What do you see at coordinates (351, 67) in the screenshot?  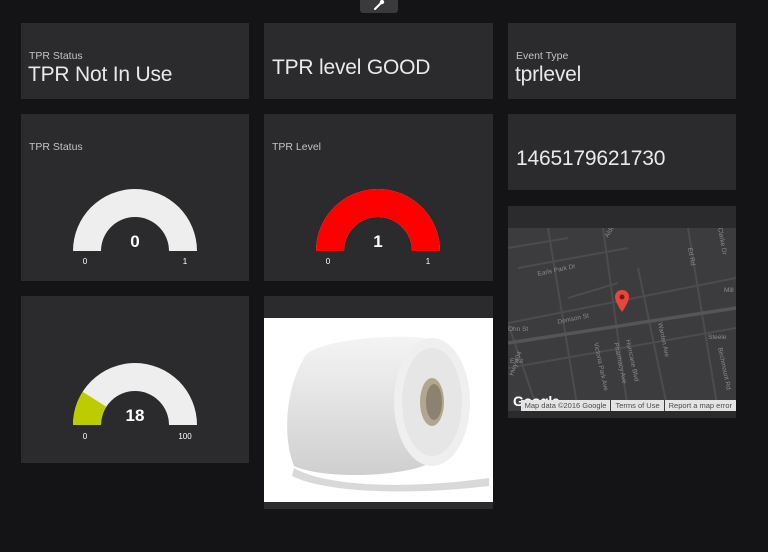 I see `tpr-level-text-value: TPR level GOOD` at bounding box center [351, 67].